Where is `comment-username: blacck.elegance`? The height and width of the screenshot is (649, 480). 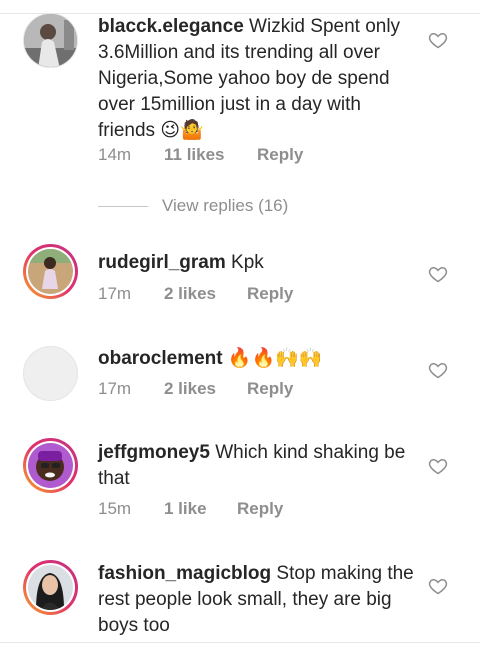
comment-username: blacck.elegance is located at coordinates (171, 26).